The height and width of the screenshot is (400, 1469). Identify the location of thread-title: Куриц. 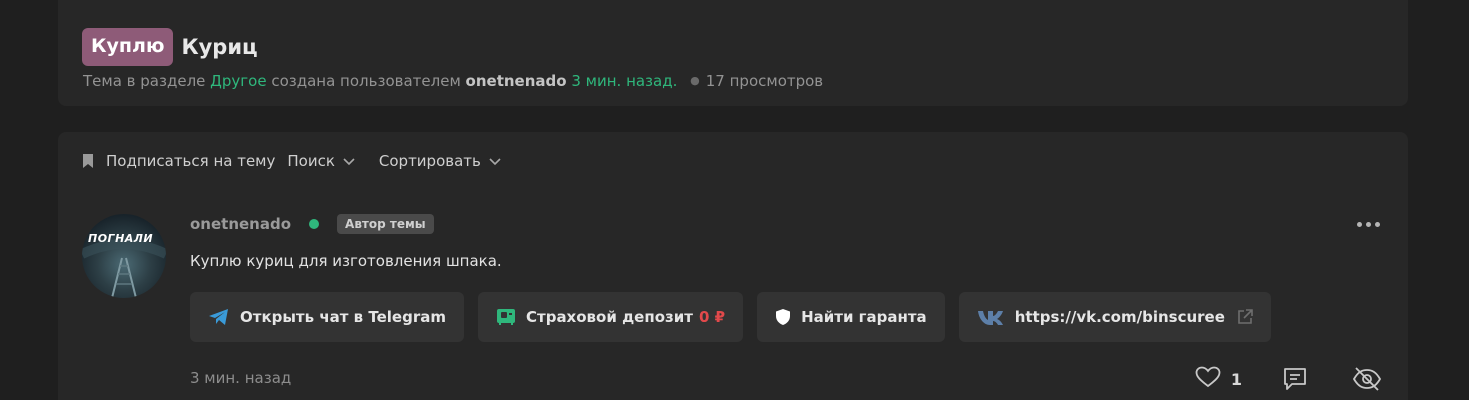
(219, 47).